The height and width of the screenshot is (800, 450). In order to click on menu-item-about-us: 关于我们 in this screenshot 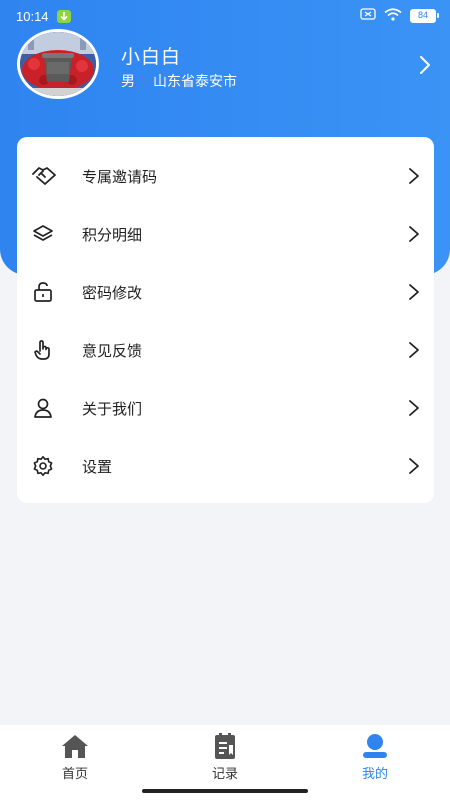, I will do `click(225, 408)`.